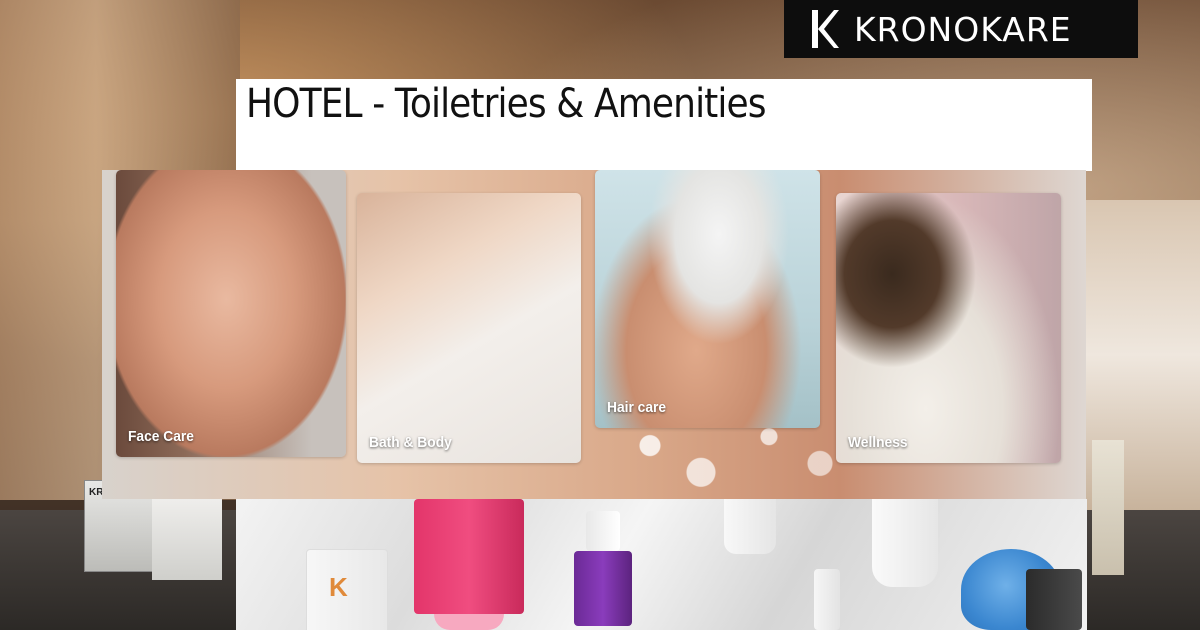 Image resolution: width=1200 pixels, height=630 pixels. I want to click on product-shower-gel, so click(469, 556).